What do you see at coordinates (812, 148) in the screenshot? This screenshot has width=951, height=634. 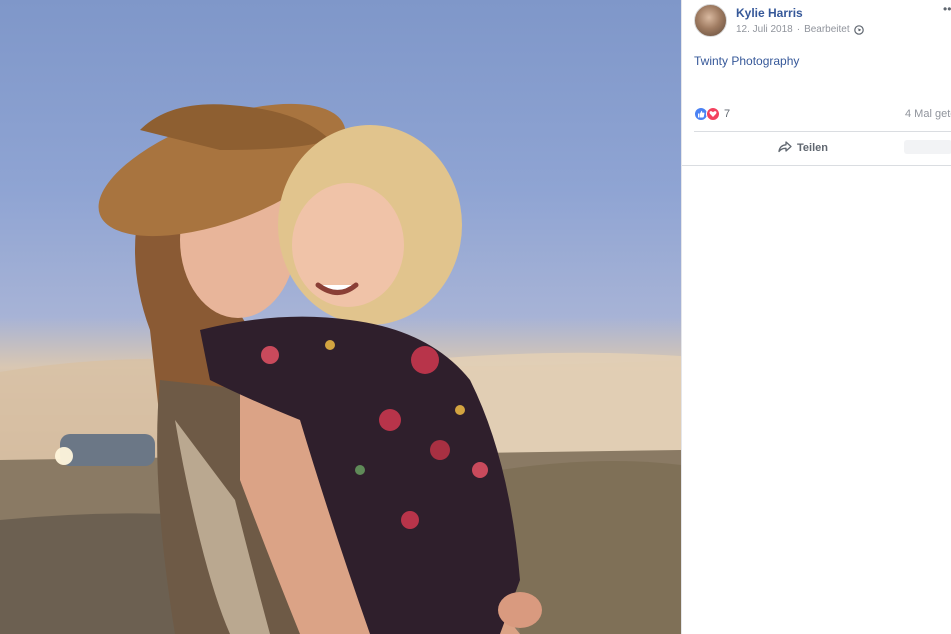 I see `share-button-label: Teilen` at bounding box center [812, 148].